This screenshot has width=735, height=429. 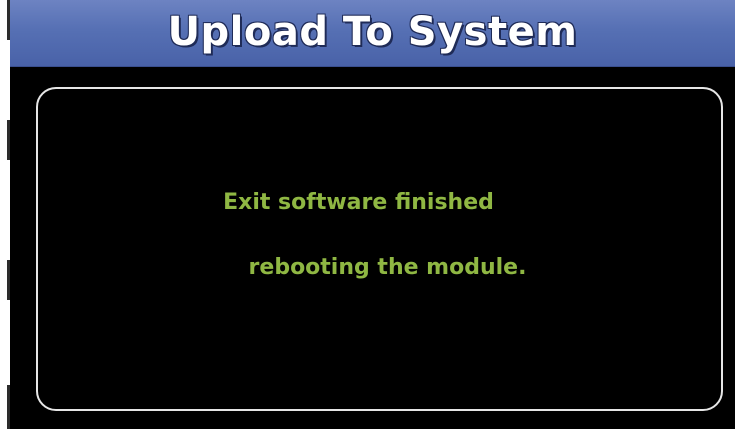 I want to click on status-message-line-1: Exit software finished, so click(x=358, y=202).